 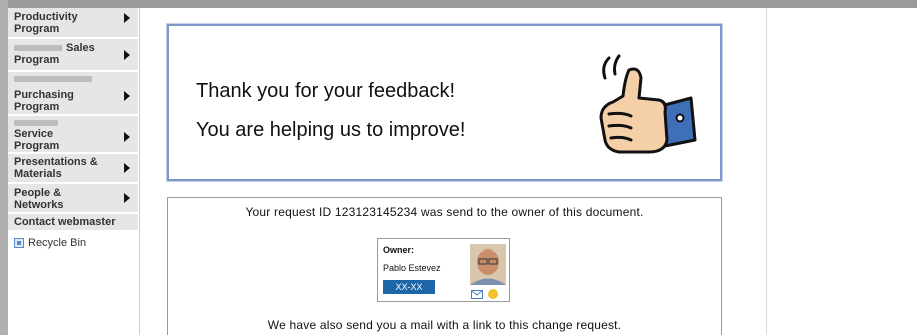 I want to click on sidebar-item-label: Purchasing Program, so click(x=44, y=101).